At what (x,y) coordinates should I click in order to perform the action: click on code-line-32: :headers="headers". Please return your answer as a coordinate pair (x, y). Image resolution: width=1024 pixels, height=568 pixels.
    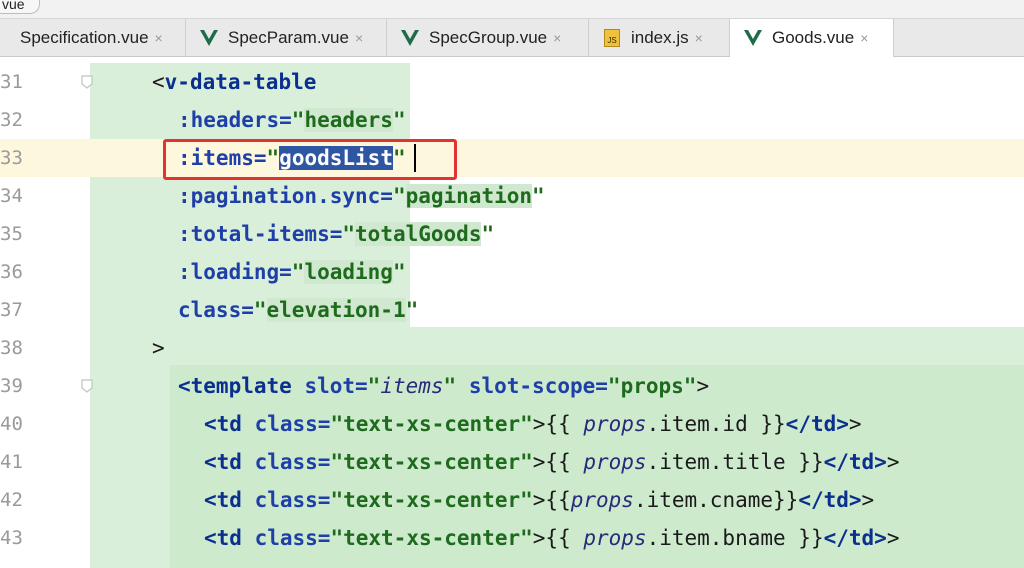
    Looking at the image, I should click on (292, 120).